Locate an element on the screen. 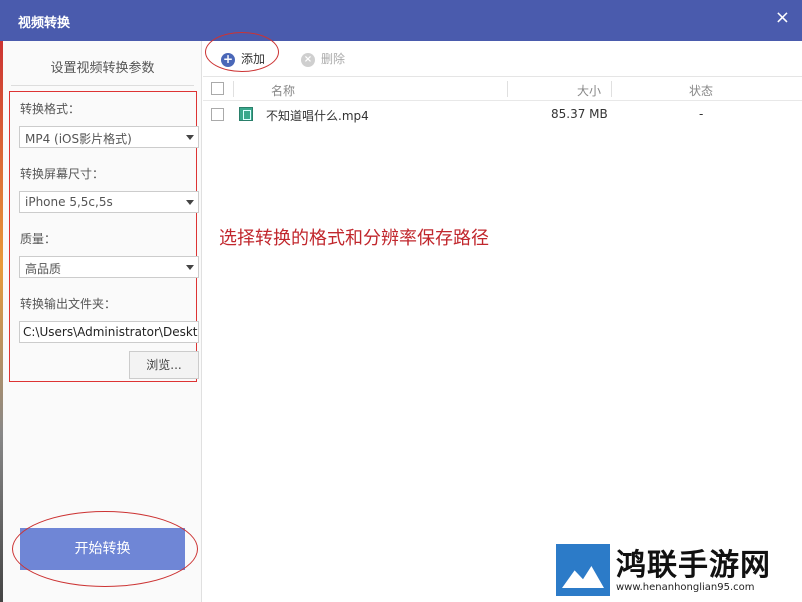 The width and height of the screenshot is (802, 602). table-row: 不知道唱什么.mp4 85.37 MB - is located at coordinates (502, 115).